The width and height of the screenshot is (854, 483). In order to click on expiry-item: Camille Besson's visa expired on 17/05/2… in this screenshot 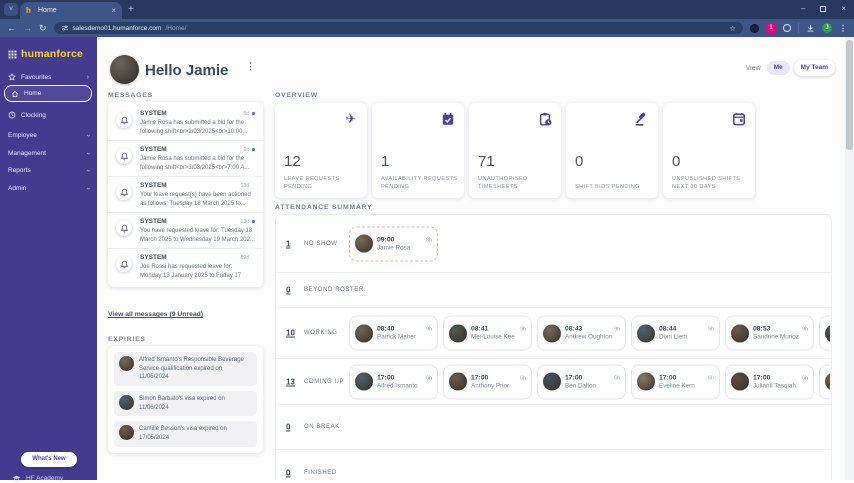, I will do `click(185, 434)`.